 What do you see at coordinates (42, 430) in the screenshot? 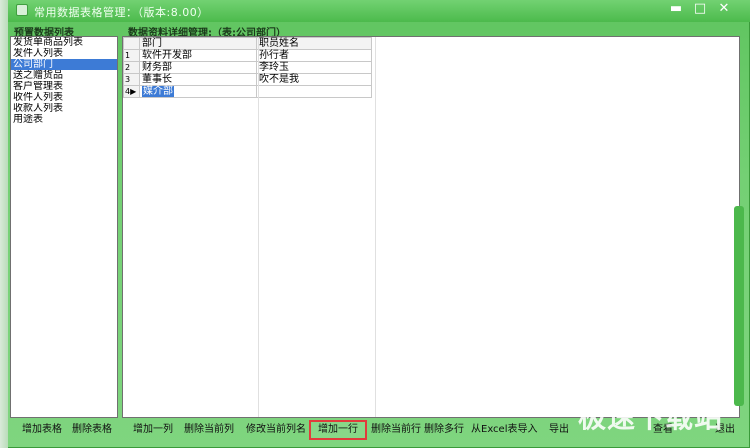
I see `add-table-button: 增加表格` at bounding box center [42, 430].